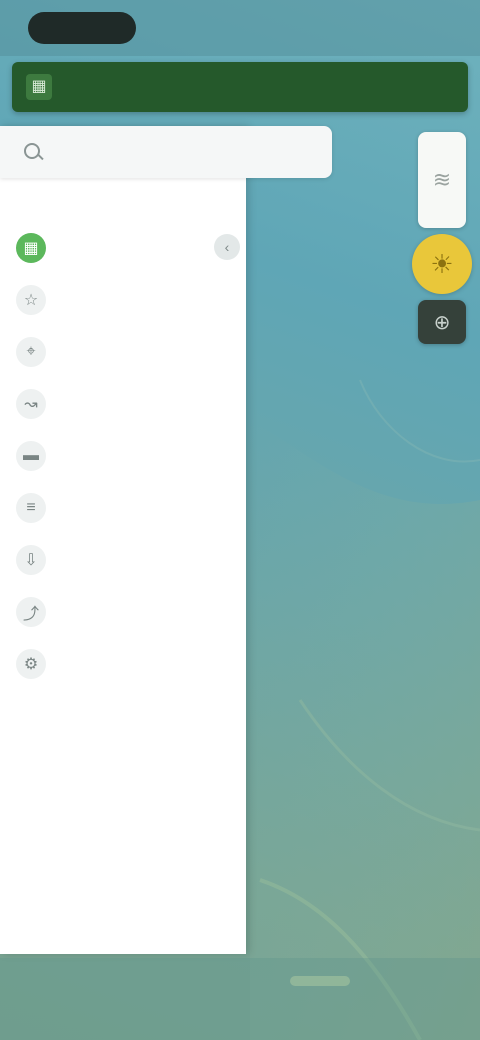  Describe the element at coordinates (240, 87) in the screenshot. I see `top-banner: ▦` at that location.